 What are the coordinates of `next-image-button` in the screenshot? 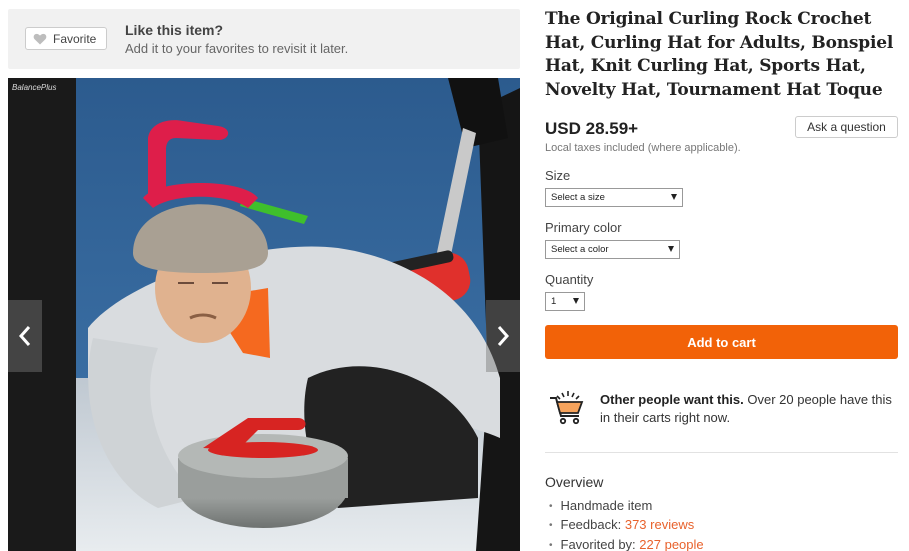 It's located at (503, 336).